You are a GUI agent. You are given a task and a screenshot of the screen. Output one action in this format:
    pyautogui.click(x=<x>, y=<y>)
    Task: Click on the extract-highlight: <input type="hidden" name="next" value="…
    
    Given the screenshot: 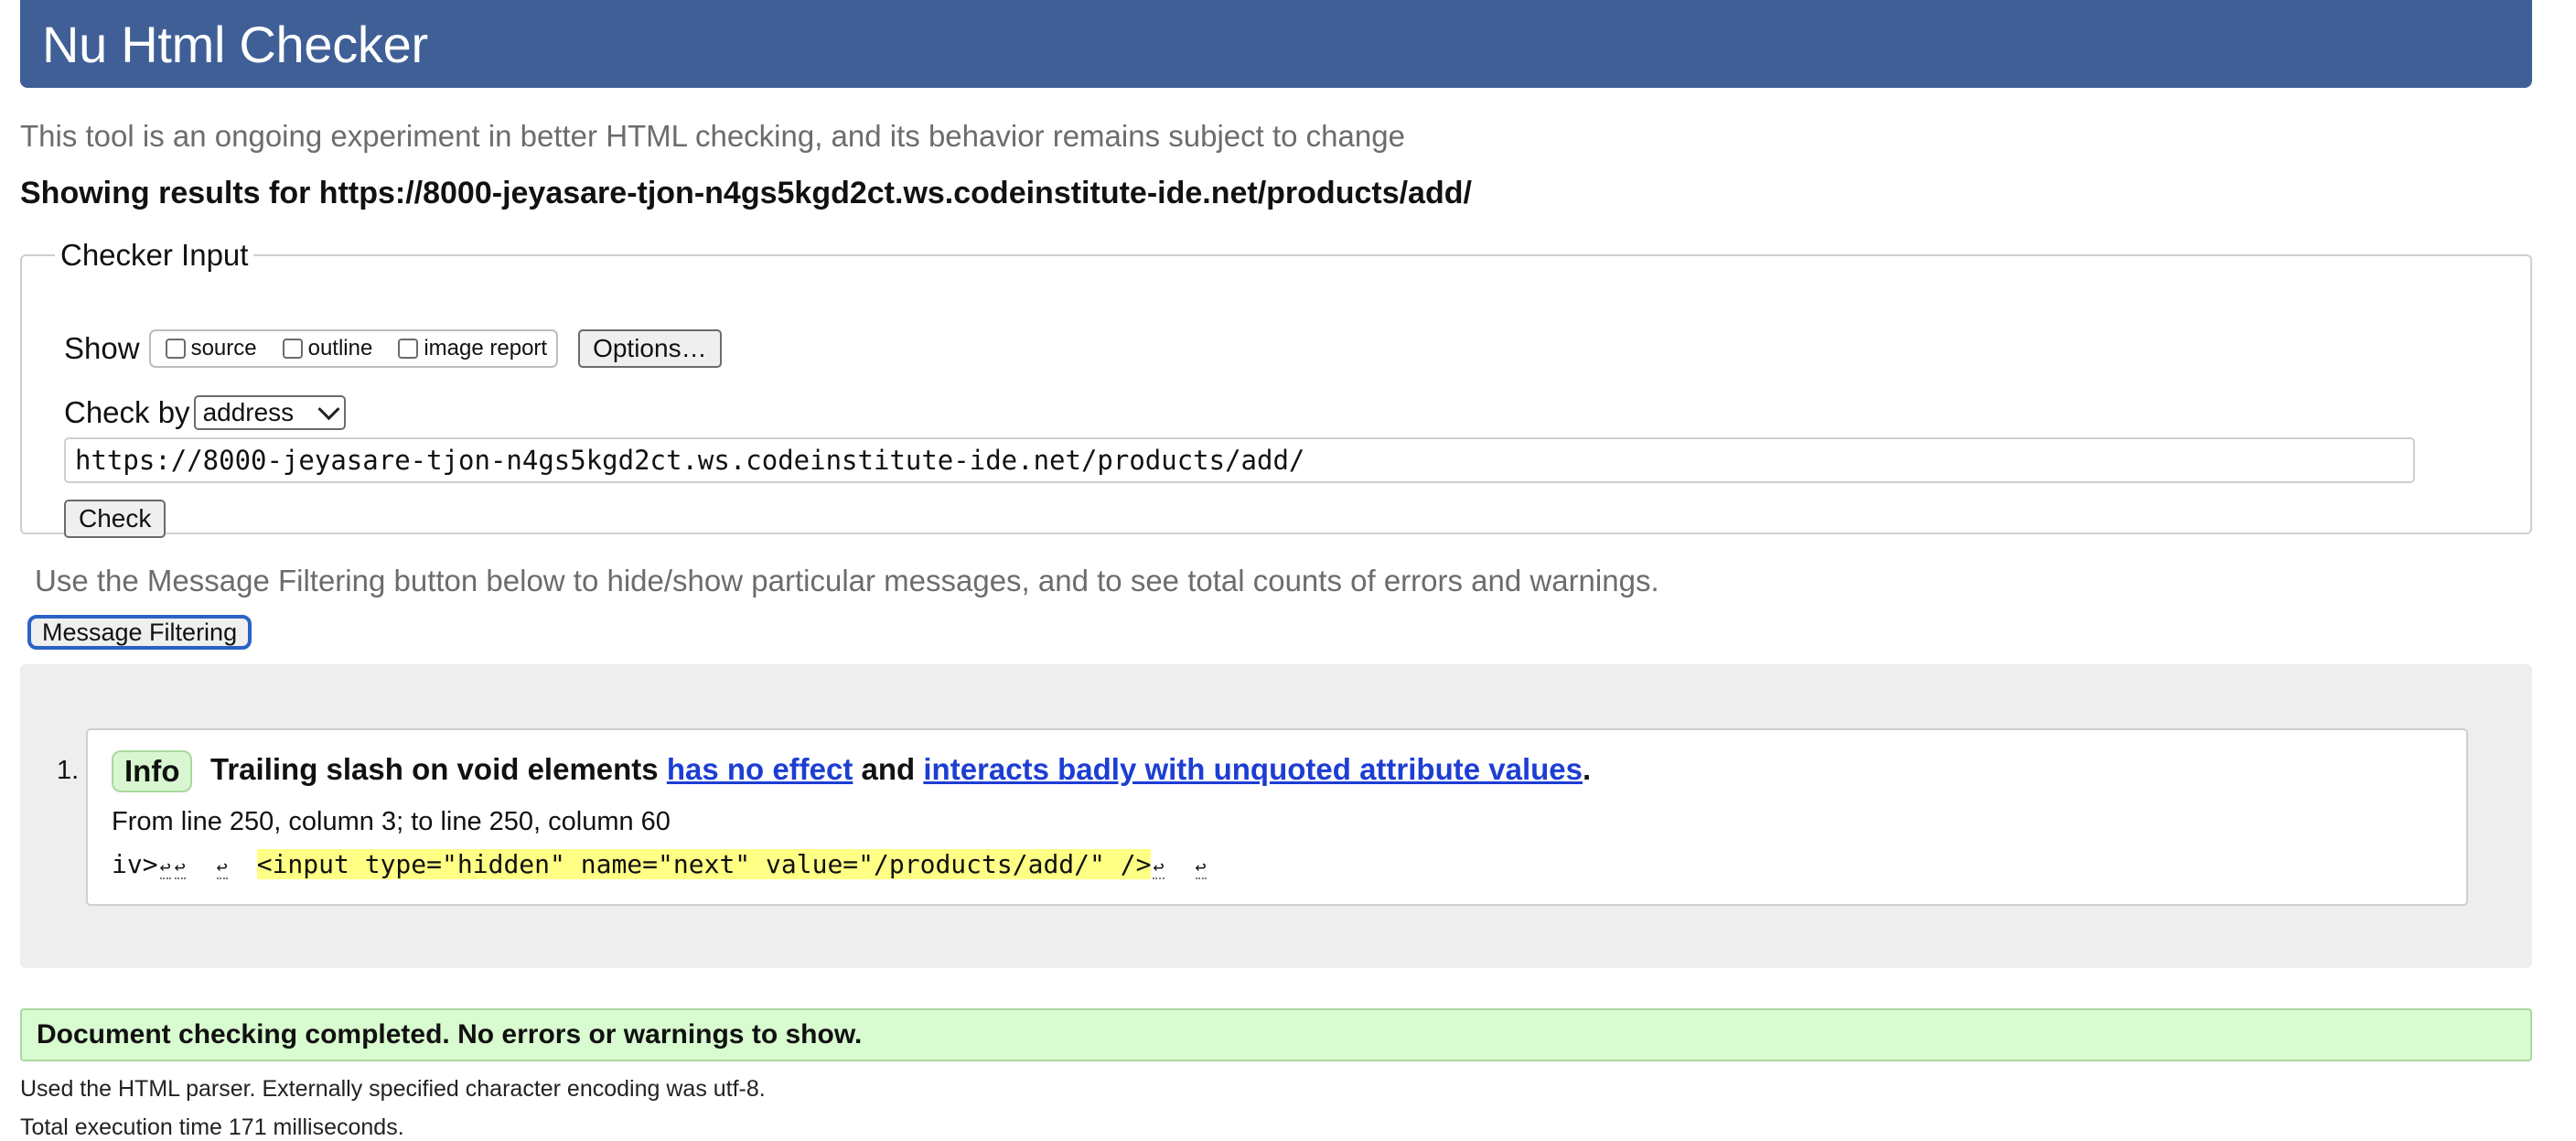 What is the action you would take?
    pyautogui.click(x=704, y=864)
    